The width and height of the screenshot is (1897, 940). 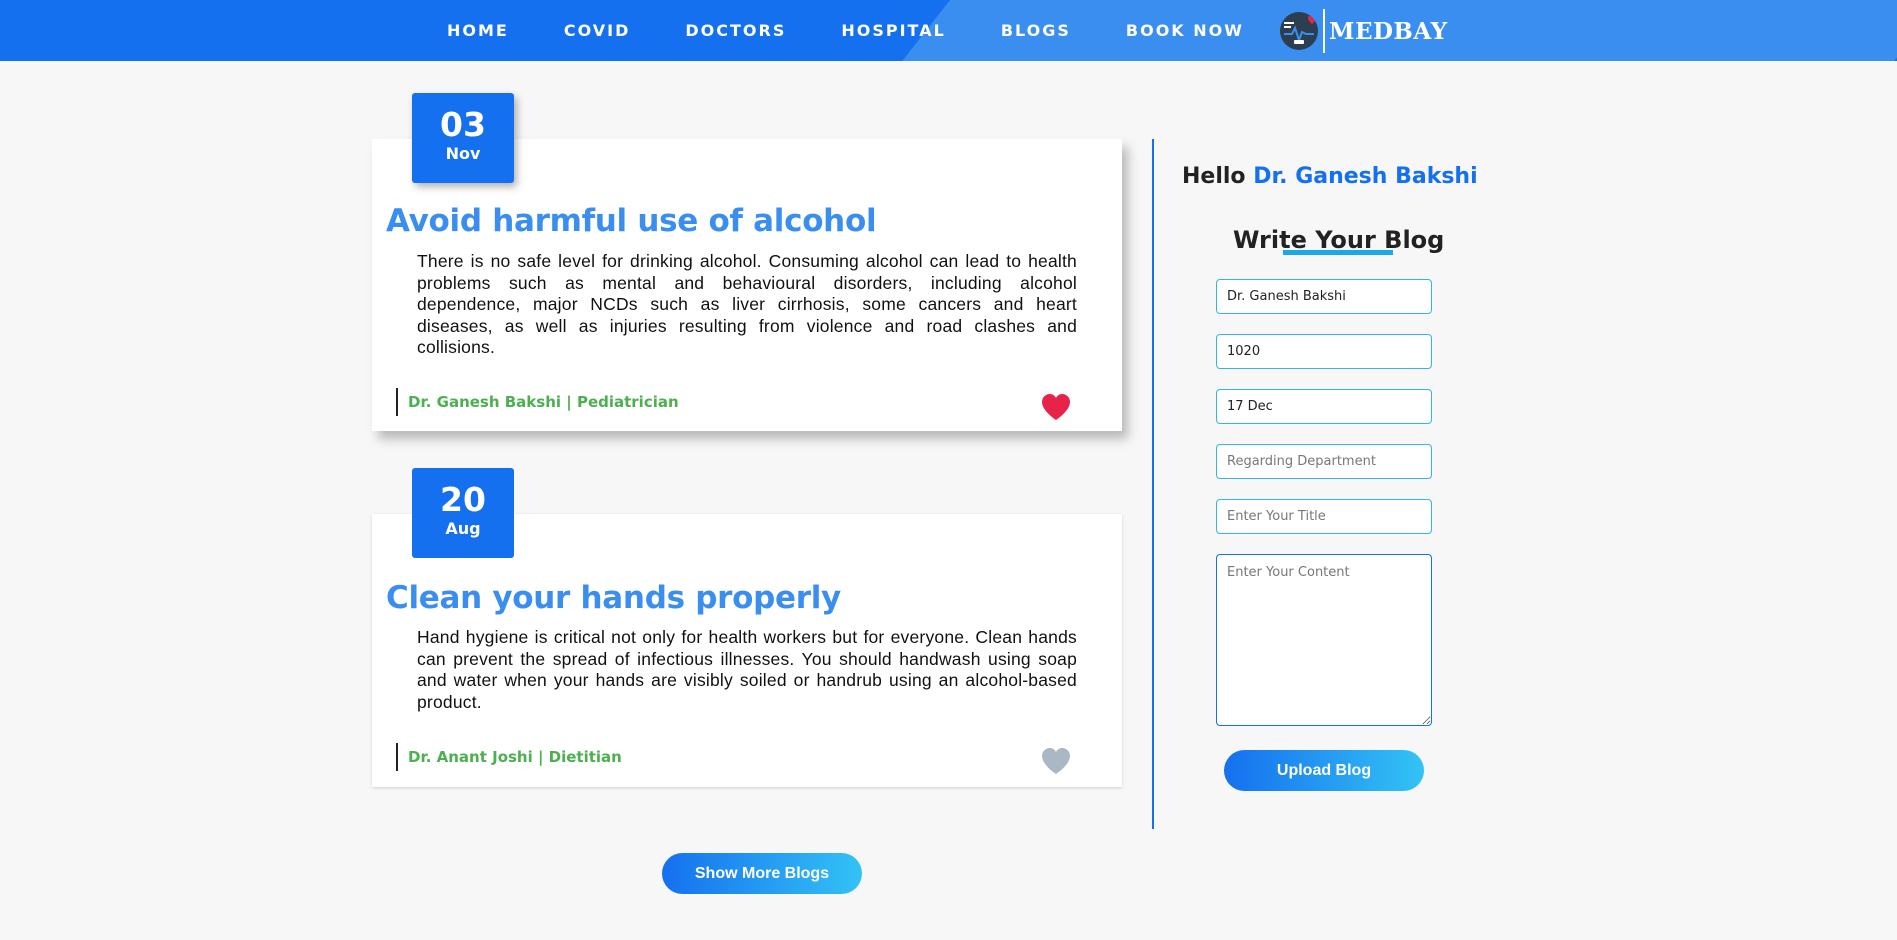 I want to click on nav-book-now: BOOK NOW, so click(x=1185, y=30).